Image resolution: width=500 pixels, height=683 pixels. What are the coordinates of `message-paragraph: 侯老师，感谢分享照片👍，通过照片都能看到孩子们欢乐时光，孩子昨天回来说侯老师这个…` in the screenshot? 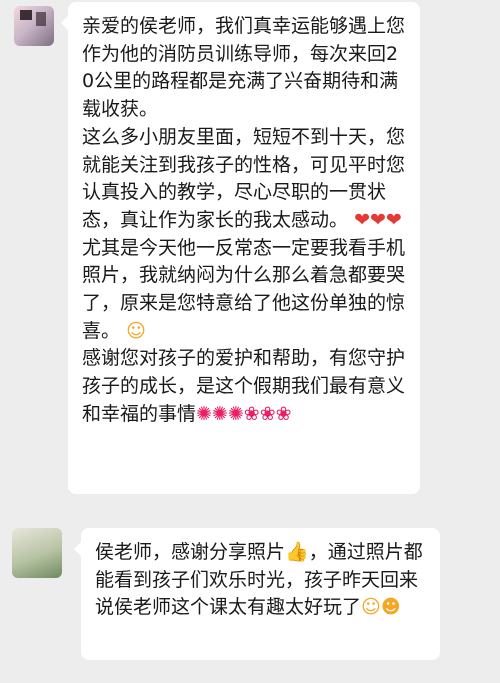 It's located at (259, 580).